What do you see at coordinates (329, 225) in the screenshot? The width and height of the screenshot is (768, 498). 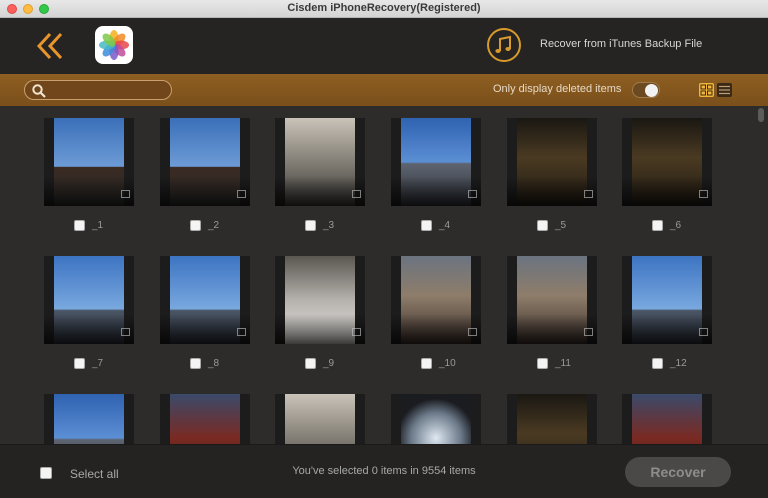 I see `photo-label: _3` at bounding box center [329, 225].